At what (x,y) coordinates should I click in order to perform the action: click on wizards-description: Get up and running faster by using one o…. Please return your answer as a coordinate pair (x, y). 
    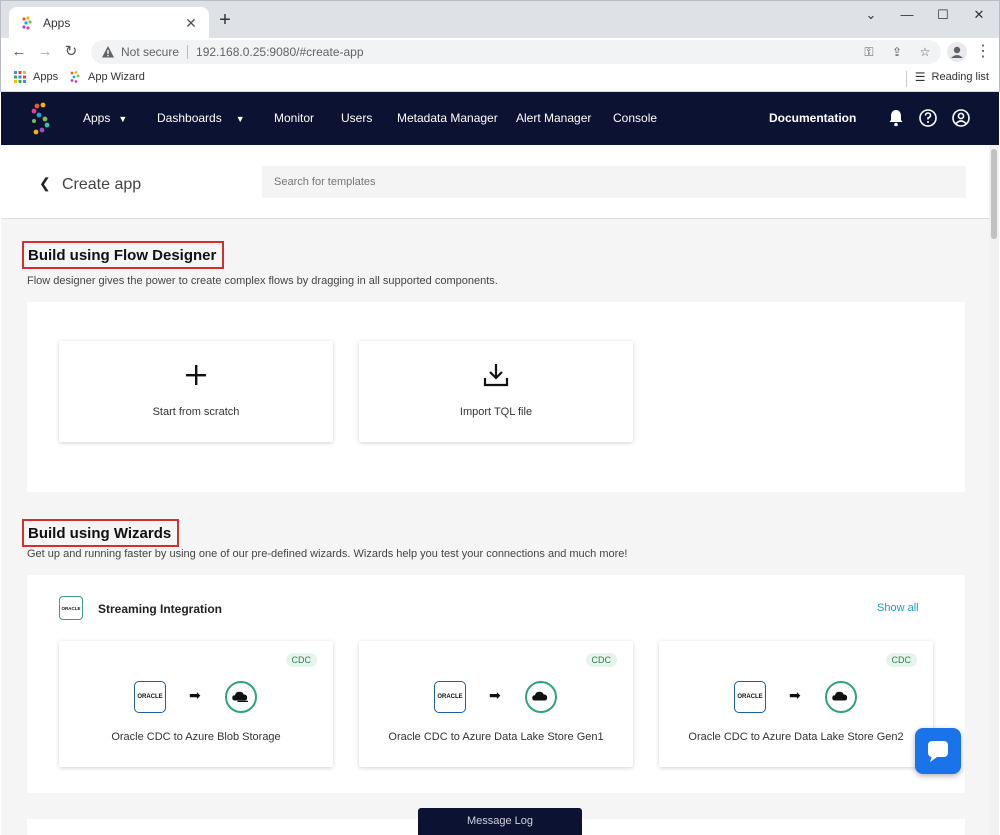
    Looking at the image, I should click on (327, 554).